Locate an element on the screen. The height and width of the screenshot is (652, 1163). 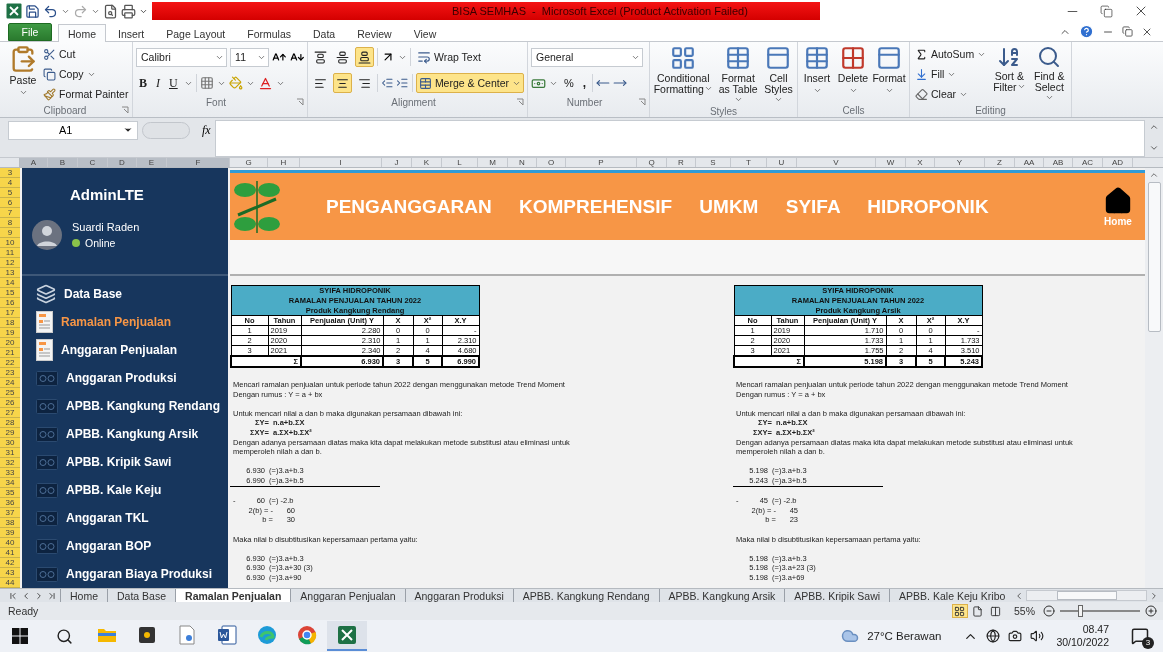
row-heading: 9 is located at coordinates (10, 233).